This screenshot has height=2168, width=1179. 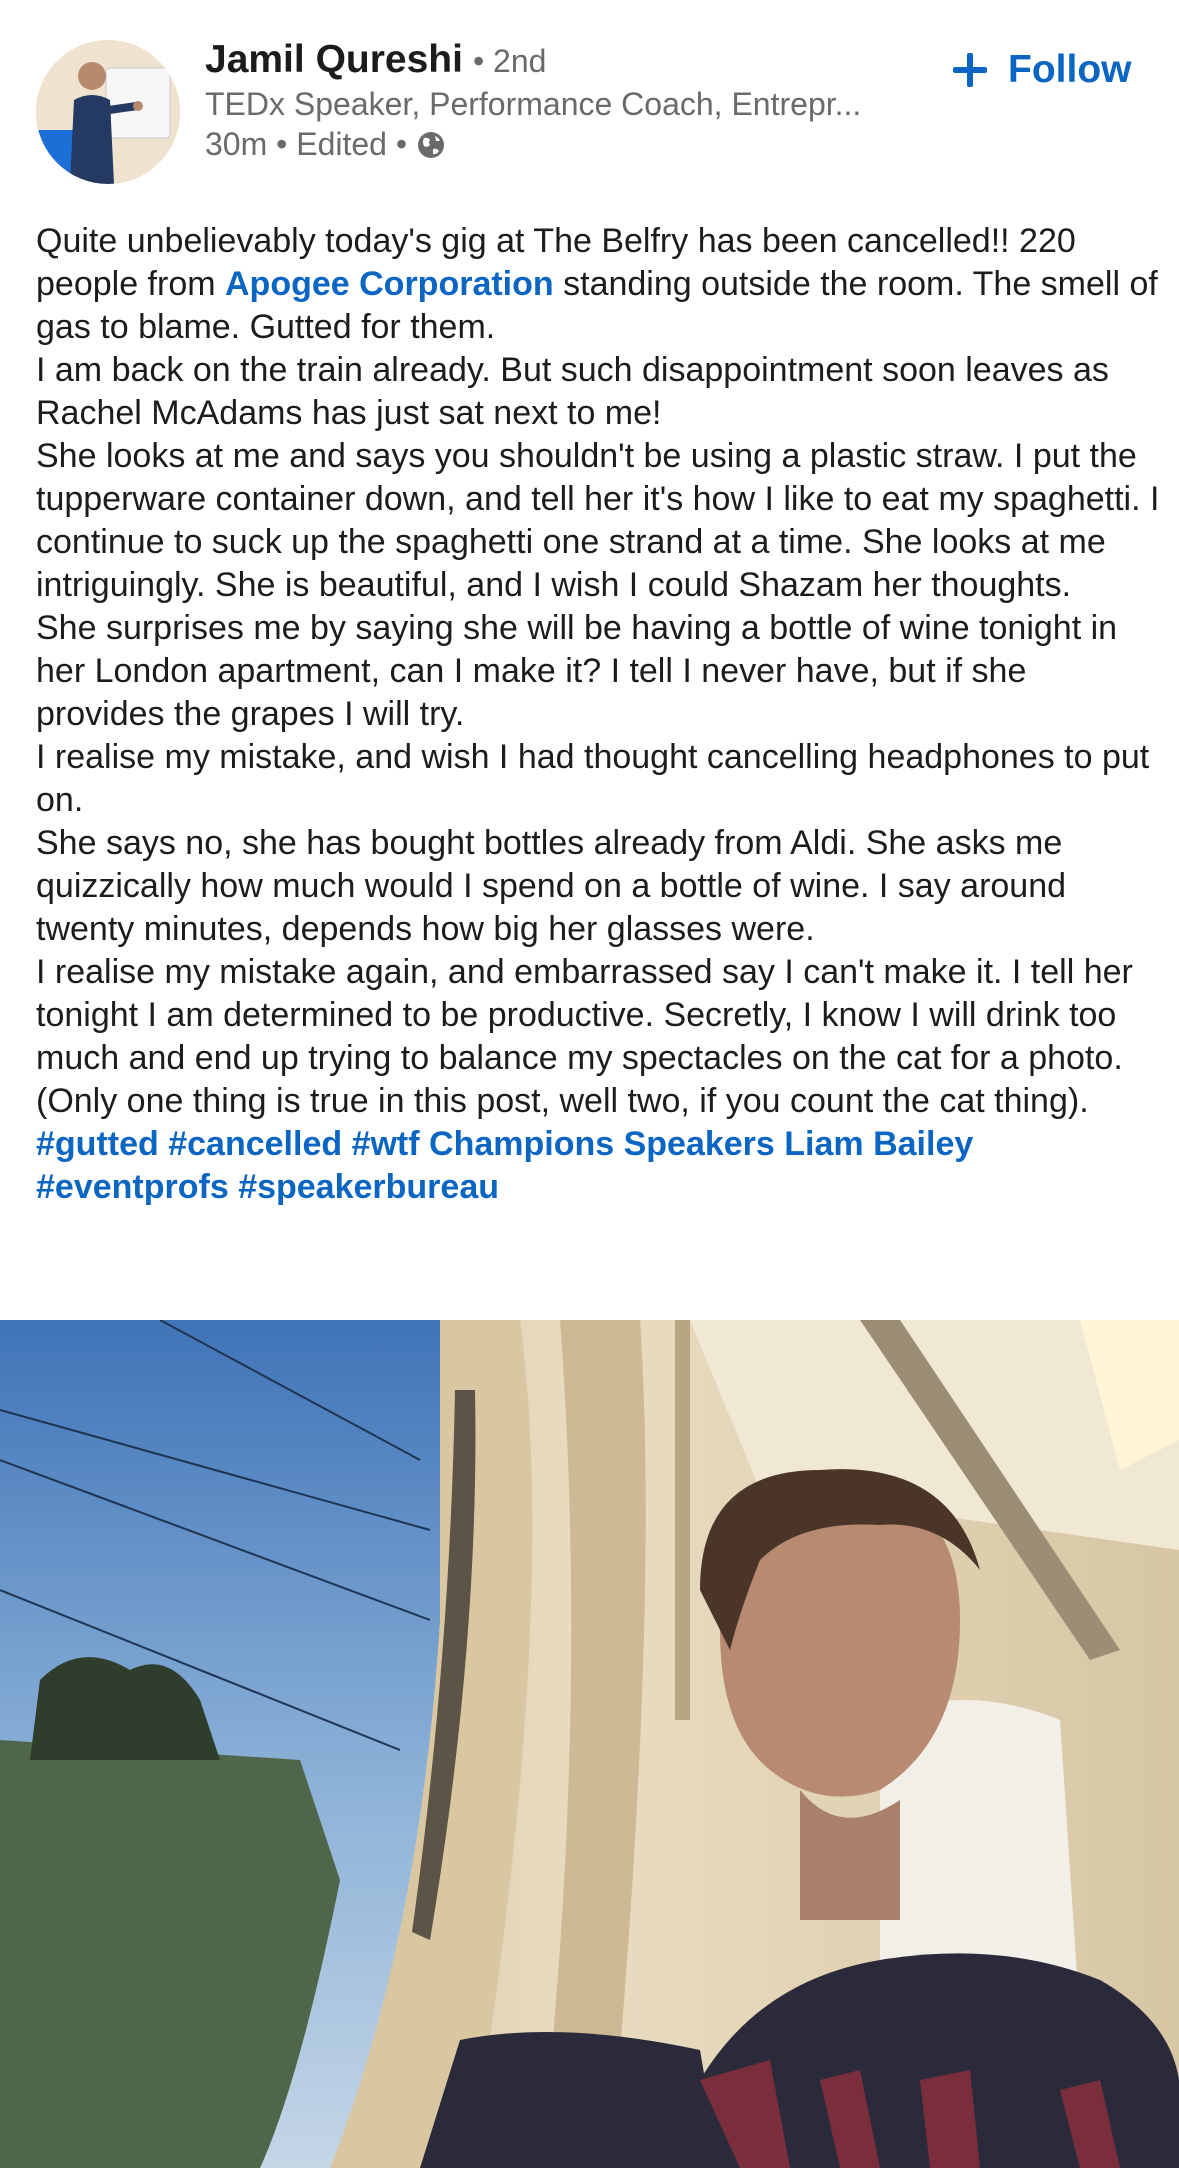 I want to click on hashtag-gutted: #gutted, so click(x=97, y=1144).